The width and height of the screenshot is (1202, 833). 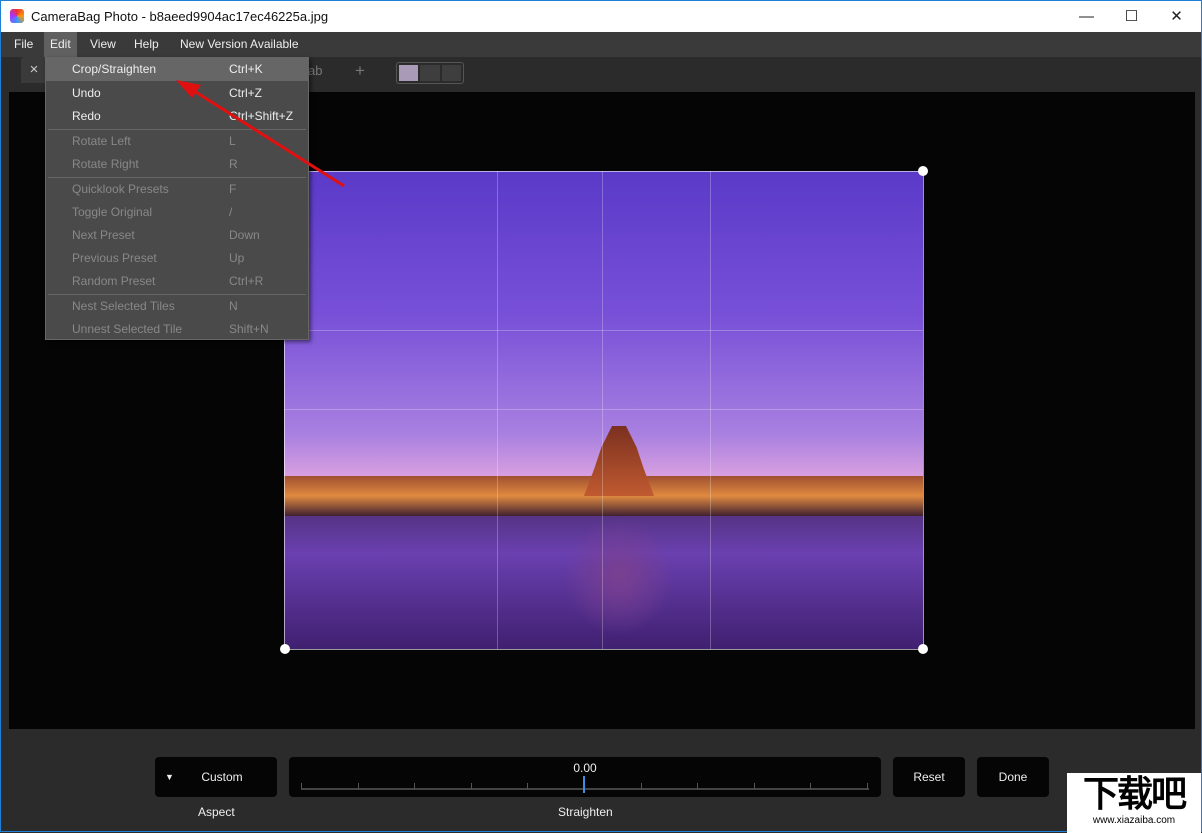 What do you see at coordinates (315, 70) in the screenshot?
I see `tab-label: ab` at bounding box center [315, 70].